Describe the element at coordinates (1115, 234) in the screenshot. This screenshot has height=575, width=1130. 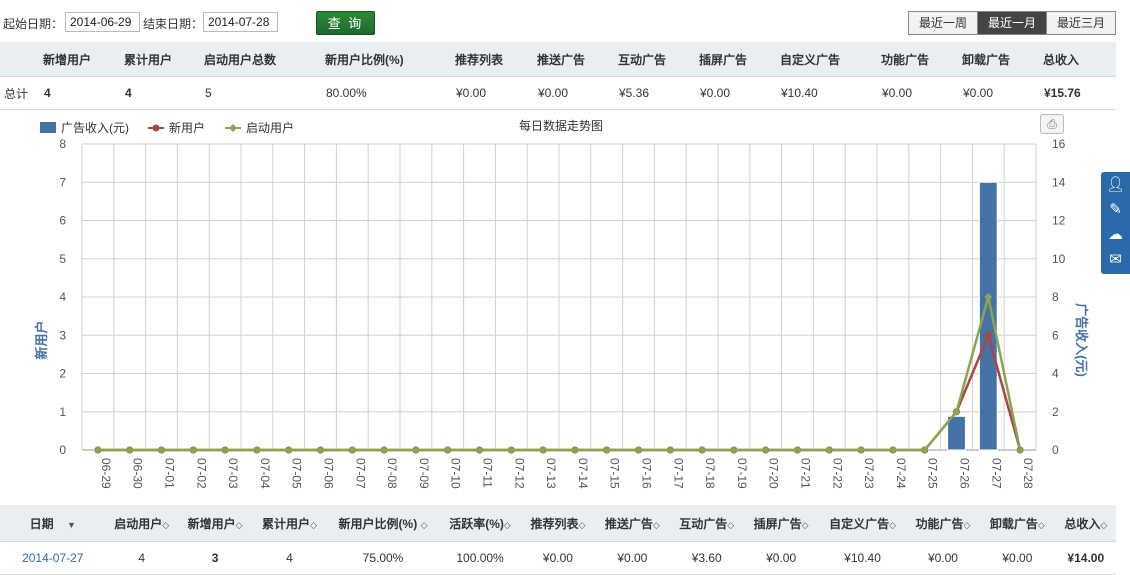
I see `wechat-icon: ☁` at that location.